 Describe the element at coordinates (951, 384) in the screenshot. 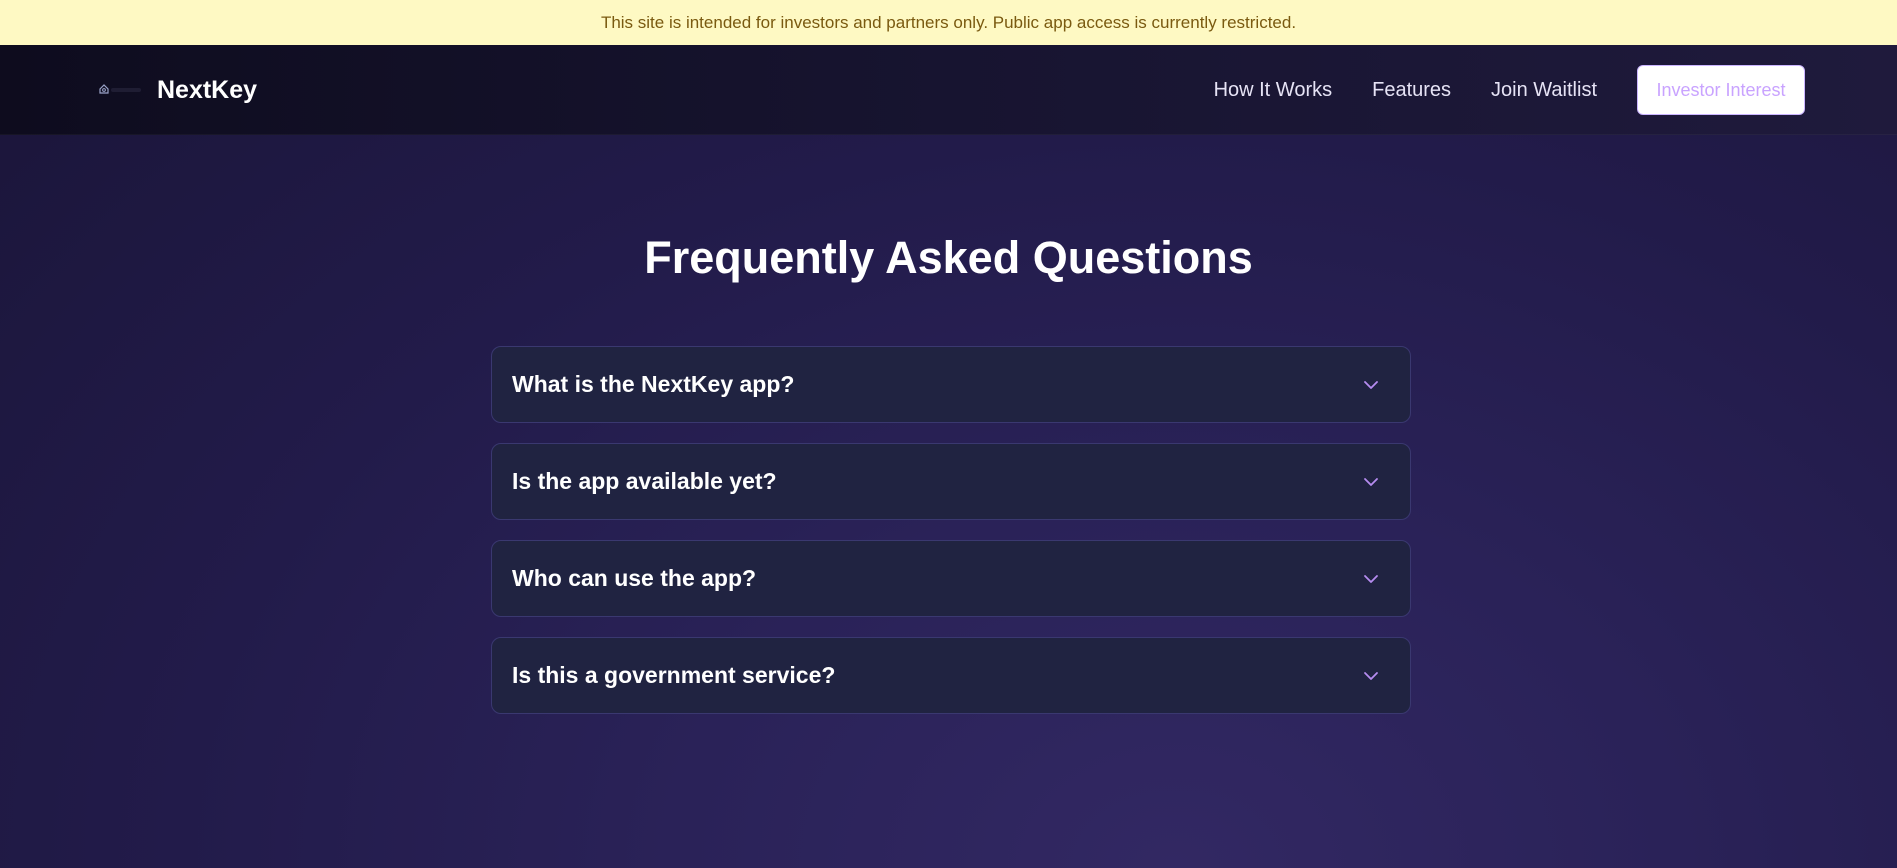

I see `faq-item-what-is-nextkey: What is the NextKey app?` at that location.